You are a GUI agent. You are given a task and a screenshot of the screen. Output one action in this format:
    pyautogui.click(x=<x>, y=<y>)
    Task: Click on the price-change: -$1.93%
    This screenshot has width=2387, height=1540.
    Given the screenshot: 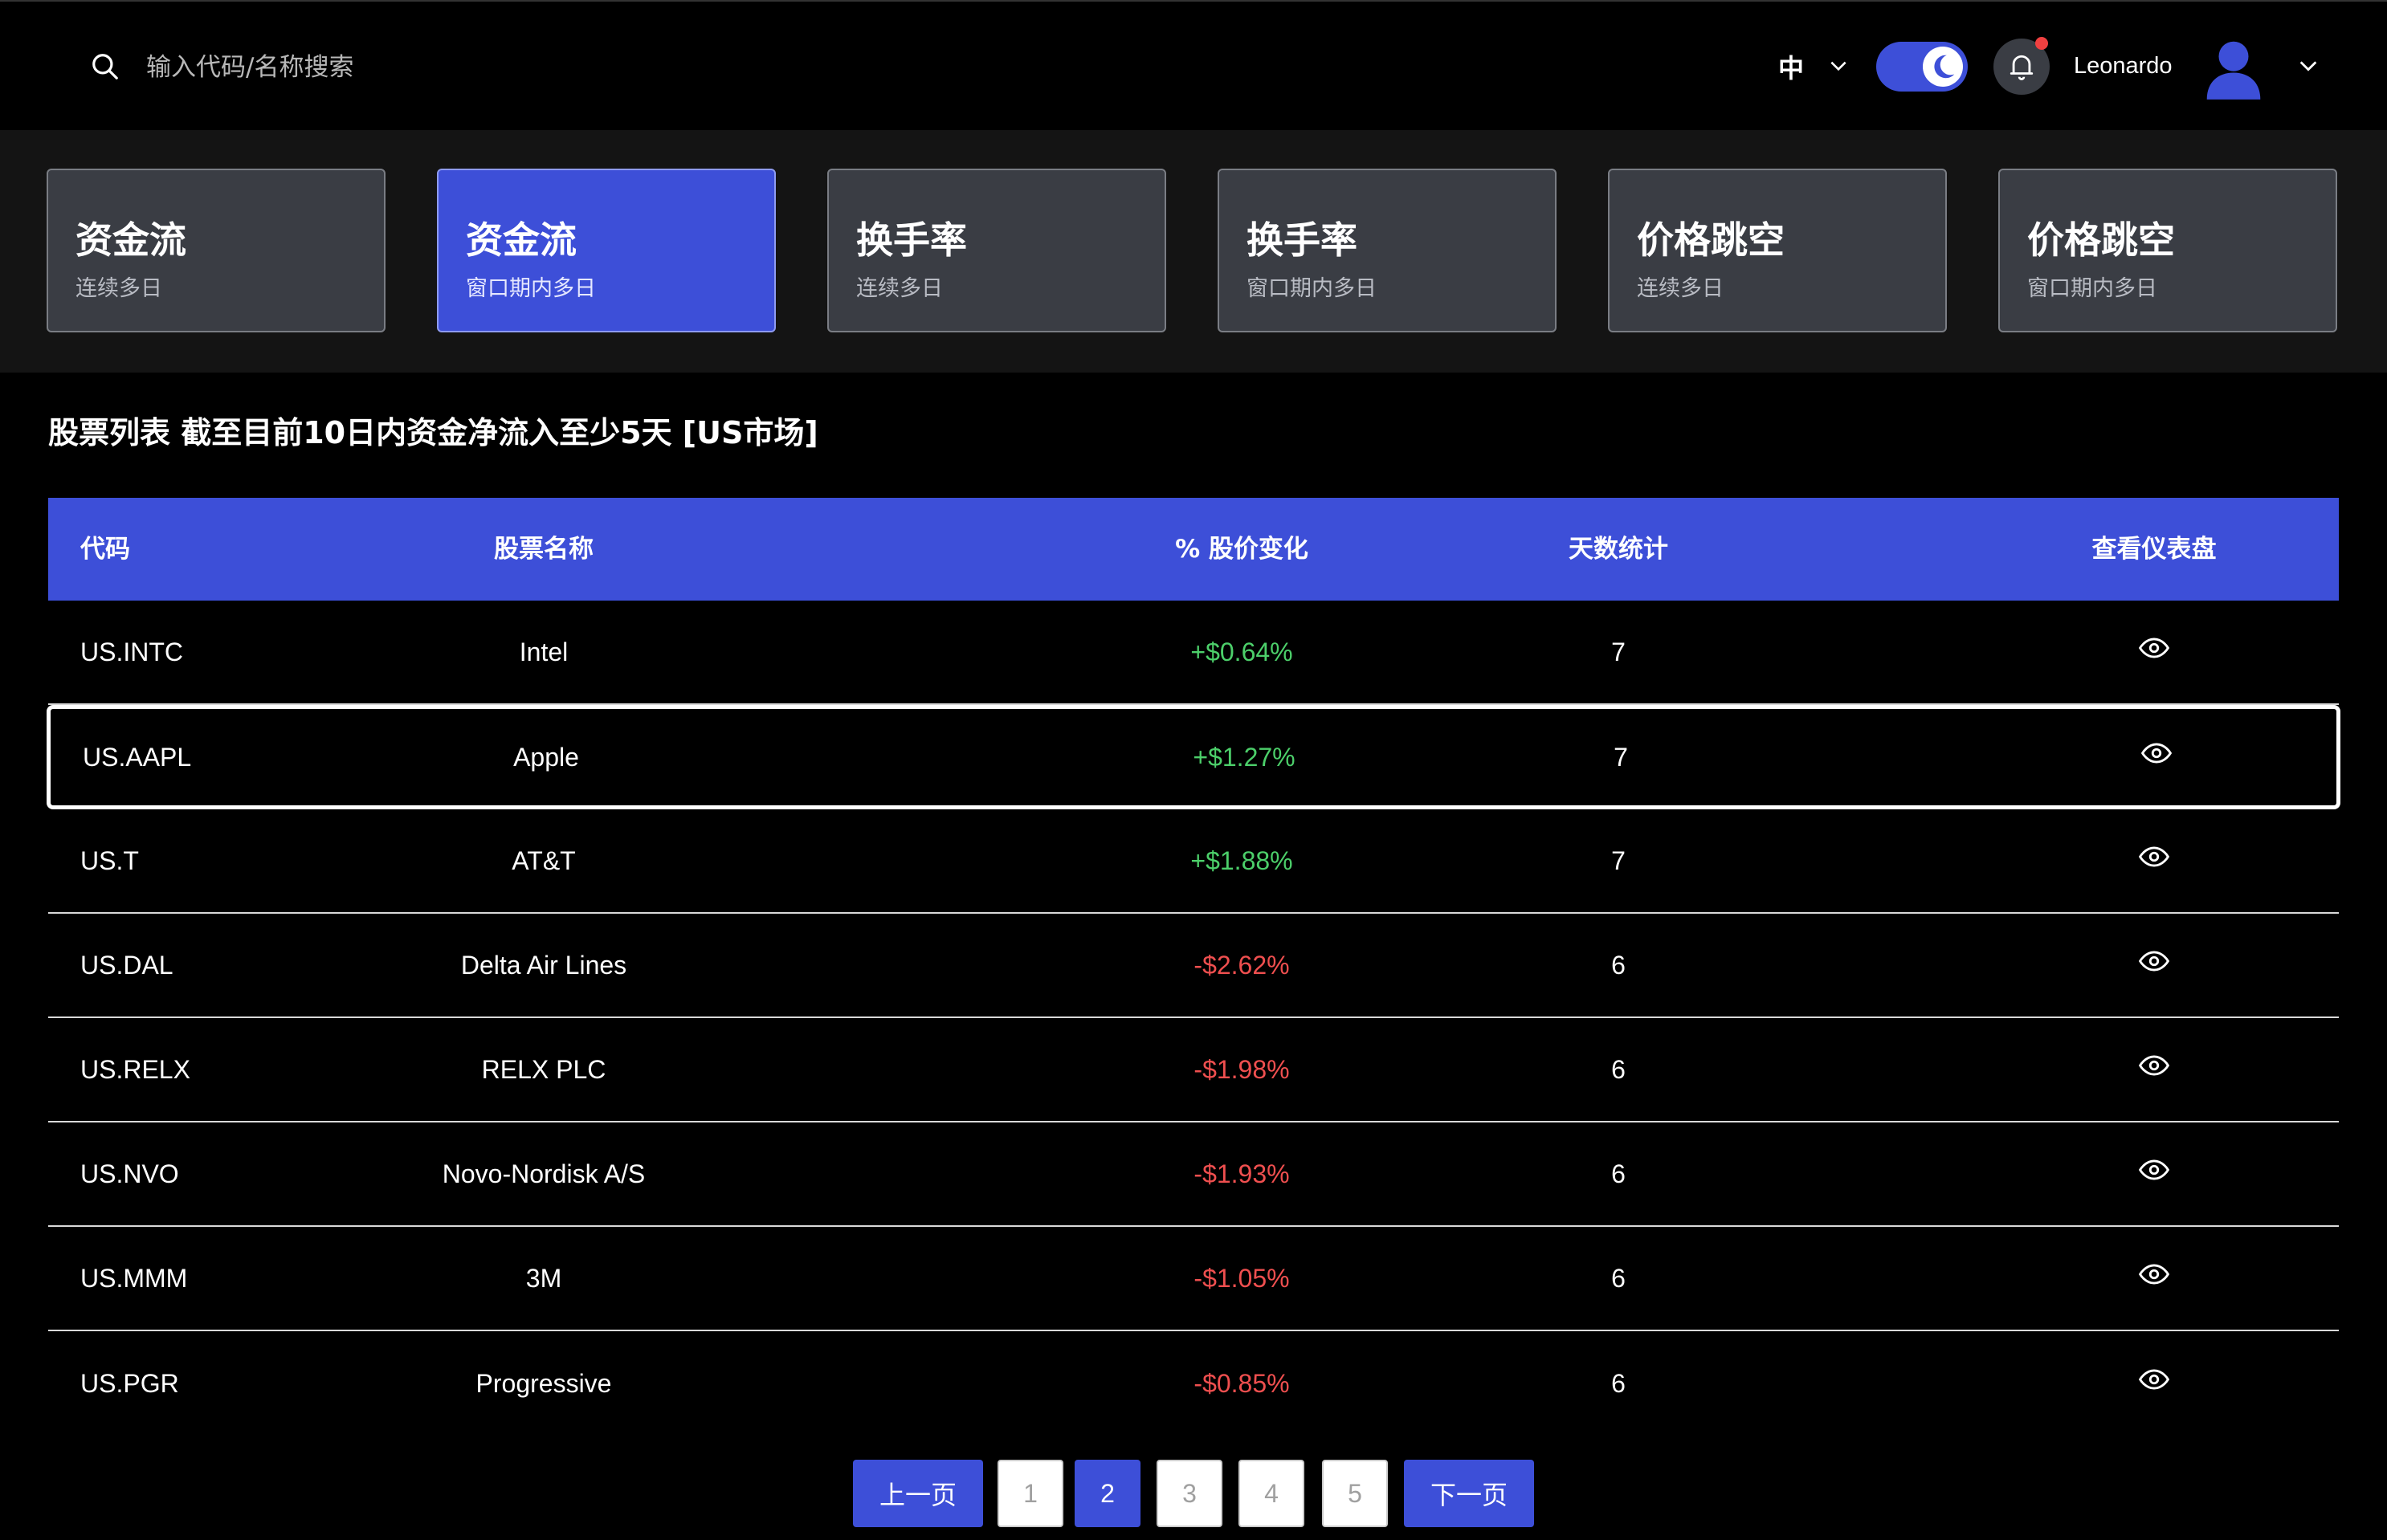 What is the action you would take?
    pyautogui.click(x=1242, y=1173)
    